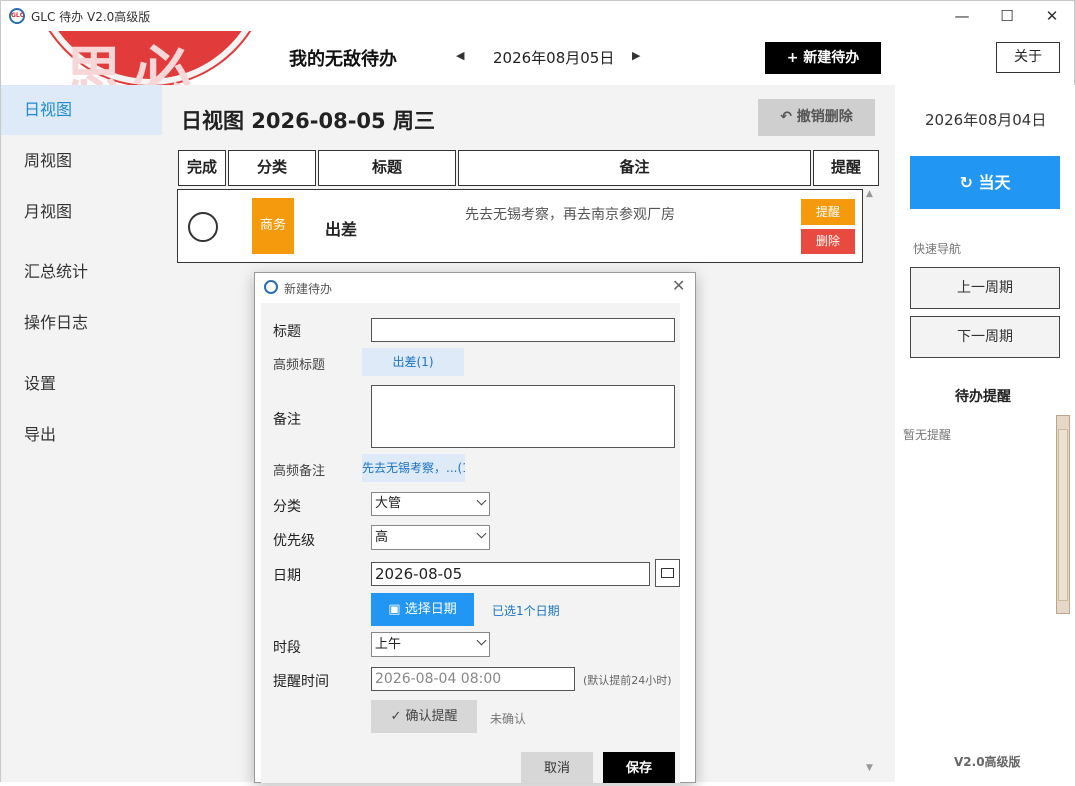  What do you see at coordinates (1052, 16) in the screenshot?
I see `close-button: ✕` at bounding box center [1052, 16].